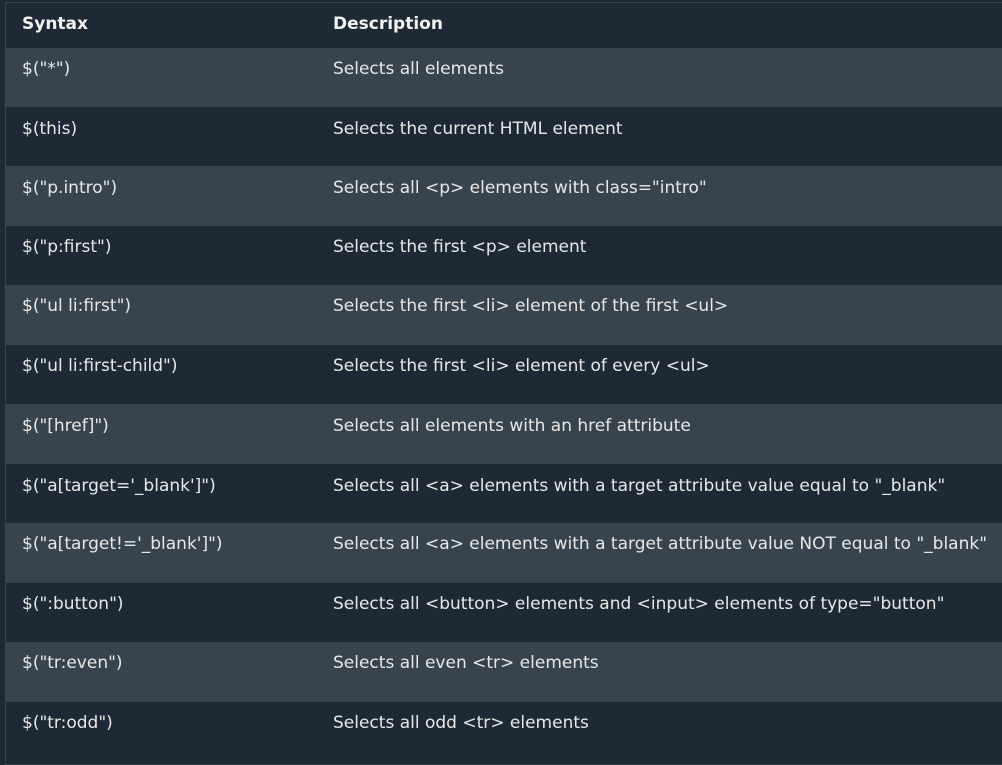 This screenshot has width=1002, height=765. I want to click on row-syntax: $("a[target='_blank']"), so click(119, 486).